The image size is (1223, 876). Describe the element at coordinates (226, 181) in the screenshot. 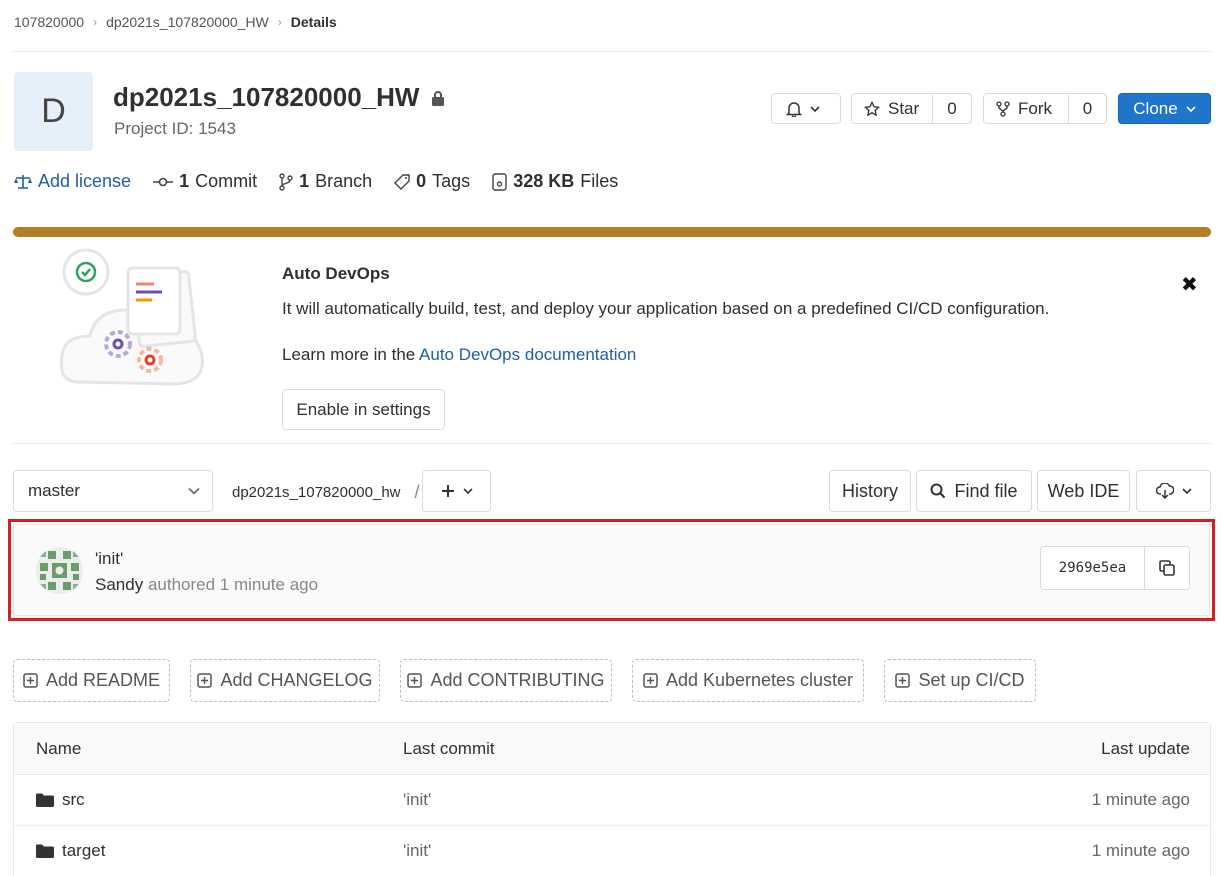

I see `commit-label: Commit` at that location.